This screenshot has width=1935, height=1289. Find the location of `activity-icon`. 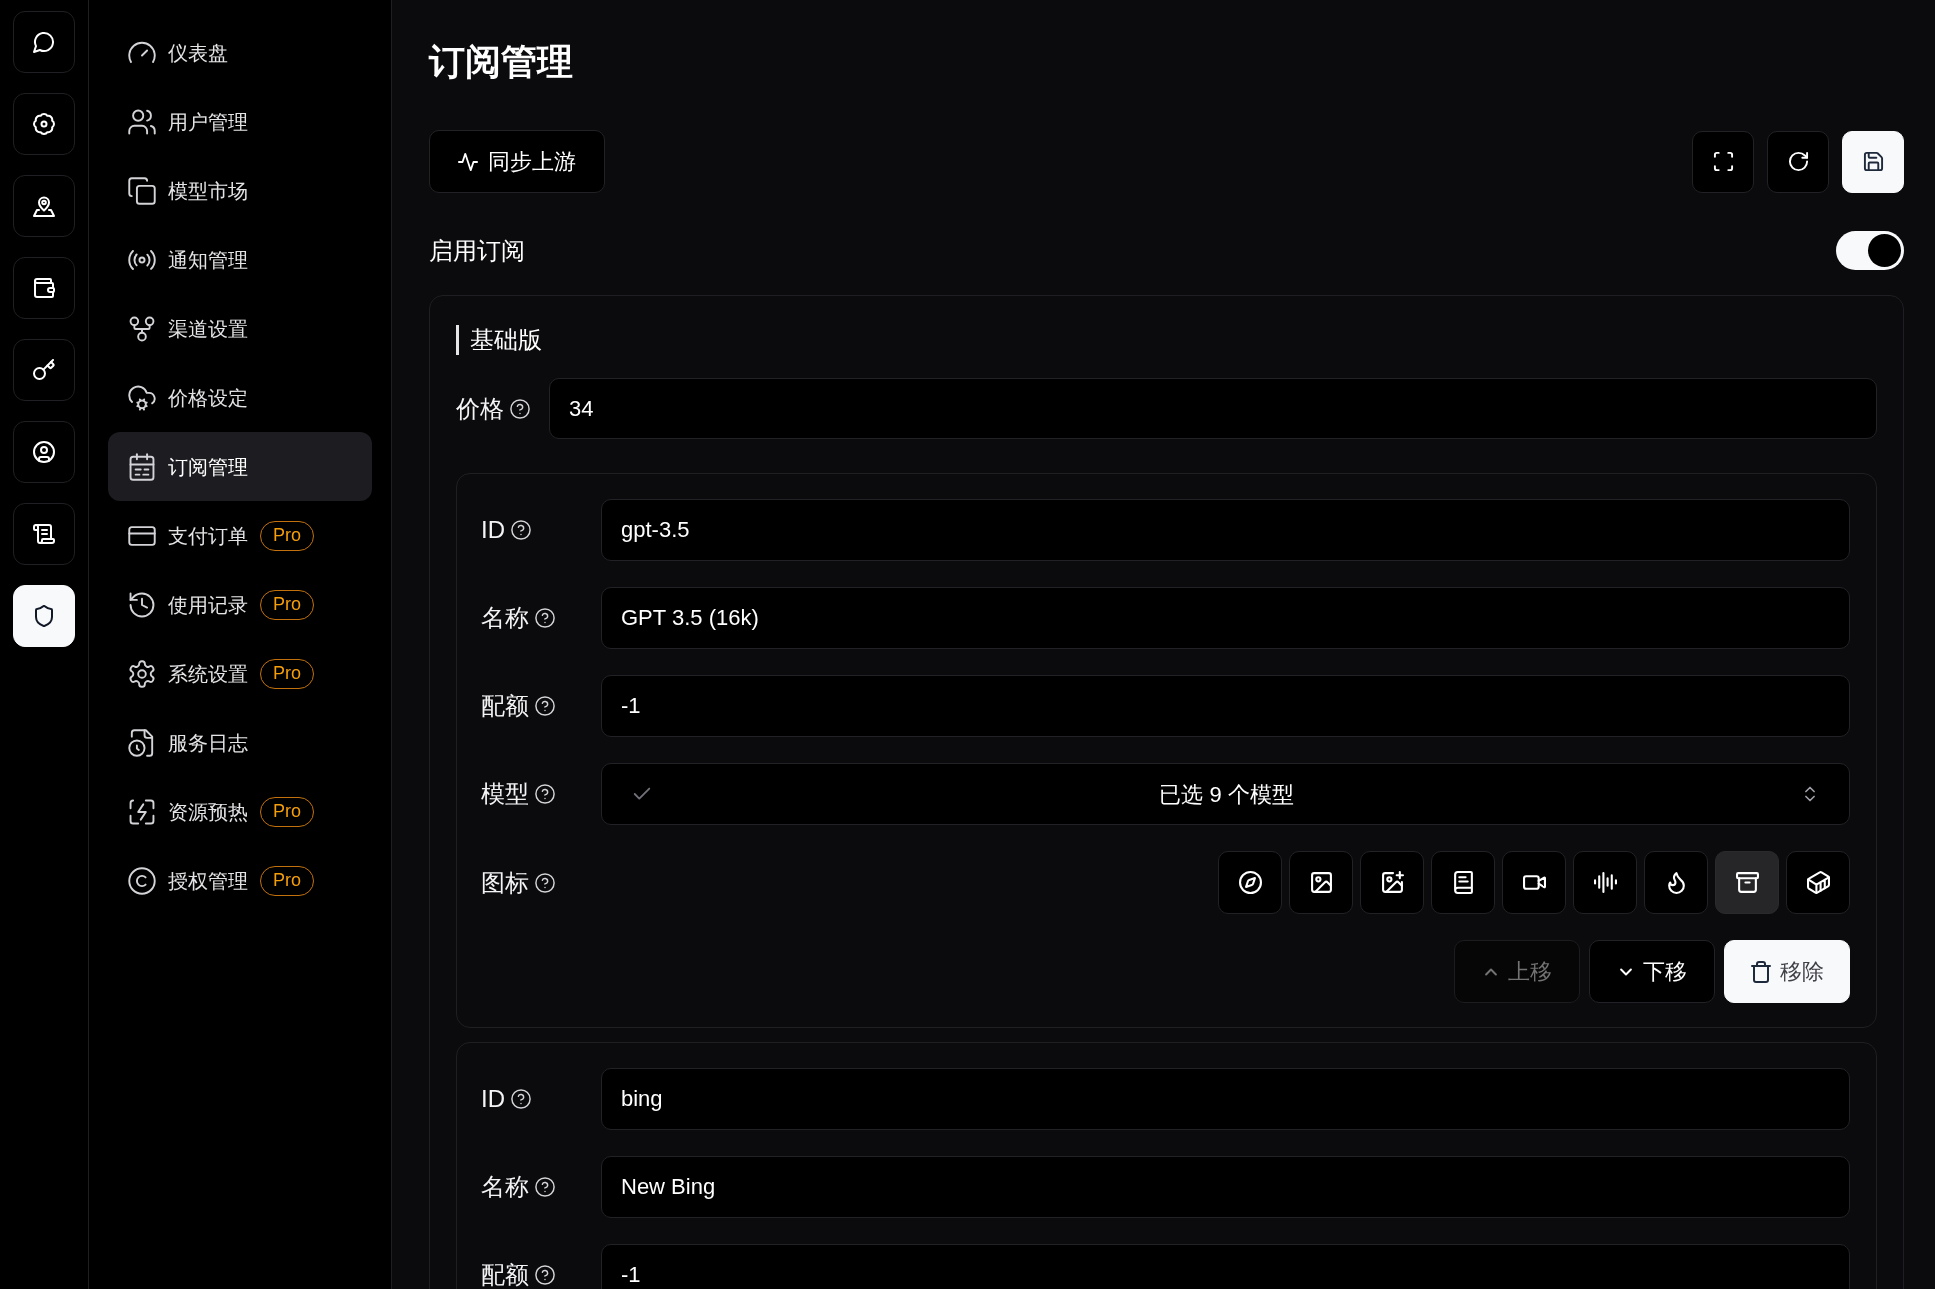

activity-icon is located at coordinates (468, 161).